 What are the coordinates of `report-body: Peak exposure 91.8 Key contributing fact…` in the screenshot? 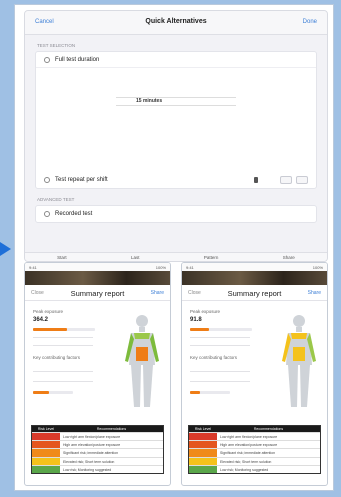 It's located at (254, 357).